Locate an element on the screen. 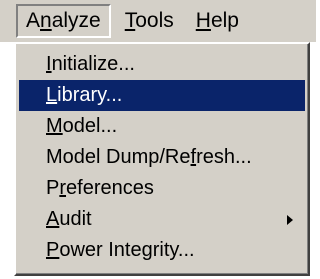  submenu-arrow-icon is located at coordinates (290, 220).